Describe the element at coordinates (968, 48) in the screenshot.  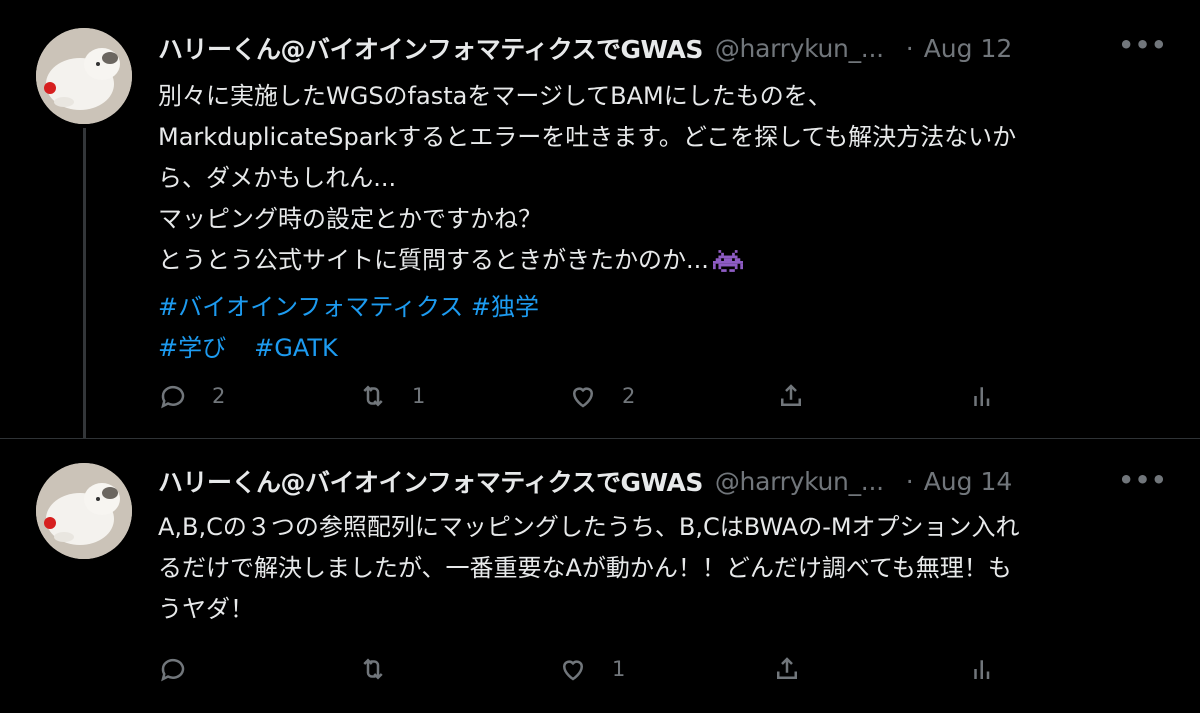
I see `timestamp: Aug 12` at that location.